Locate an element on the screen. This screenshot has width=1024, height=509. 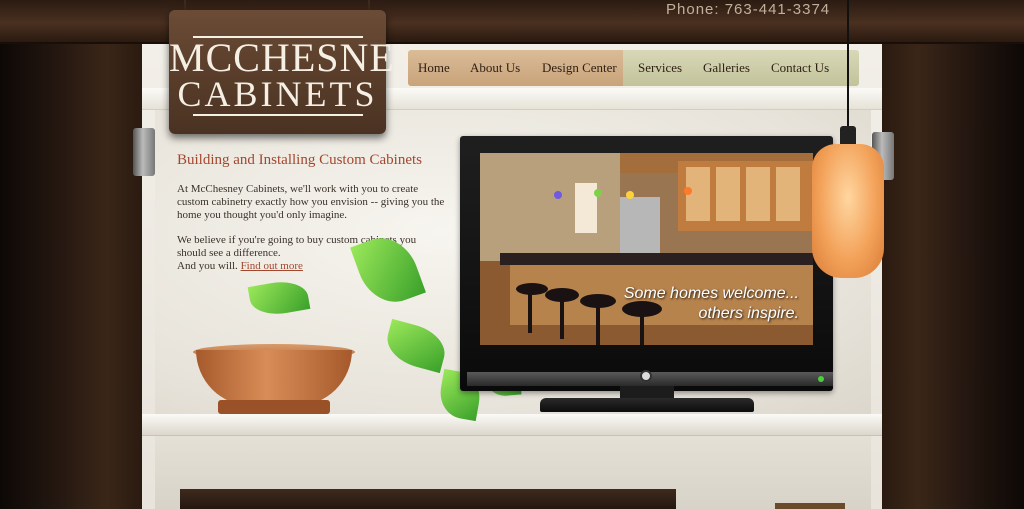
left-cabinet-frame is located at coordinates (71, 254).